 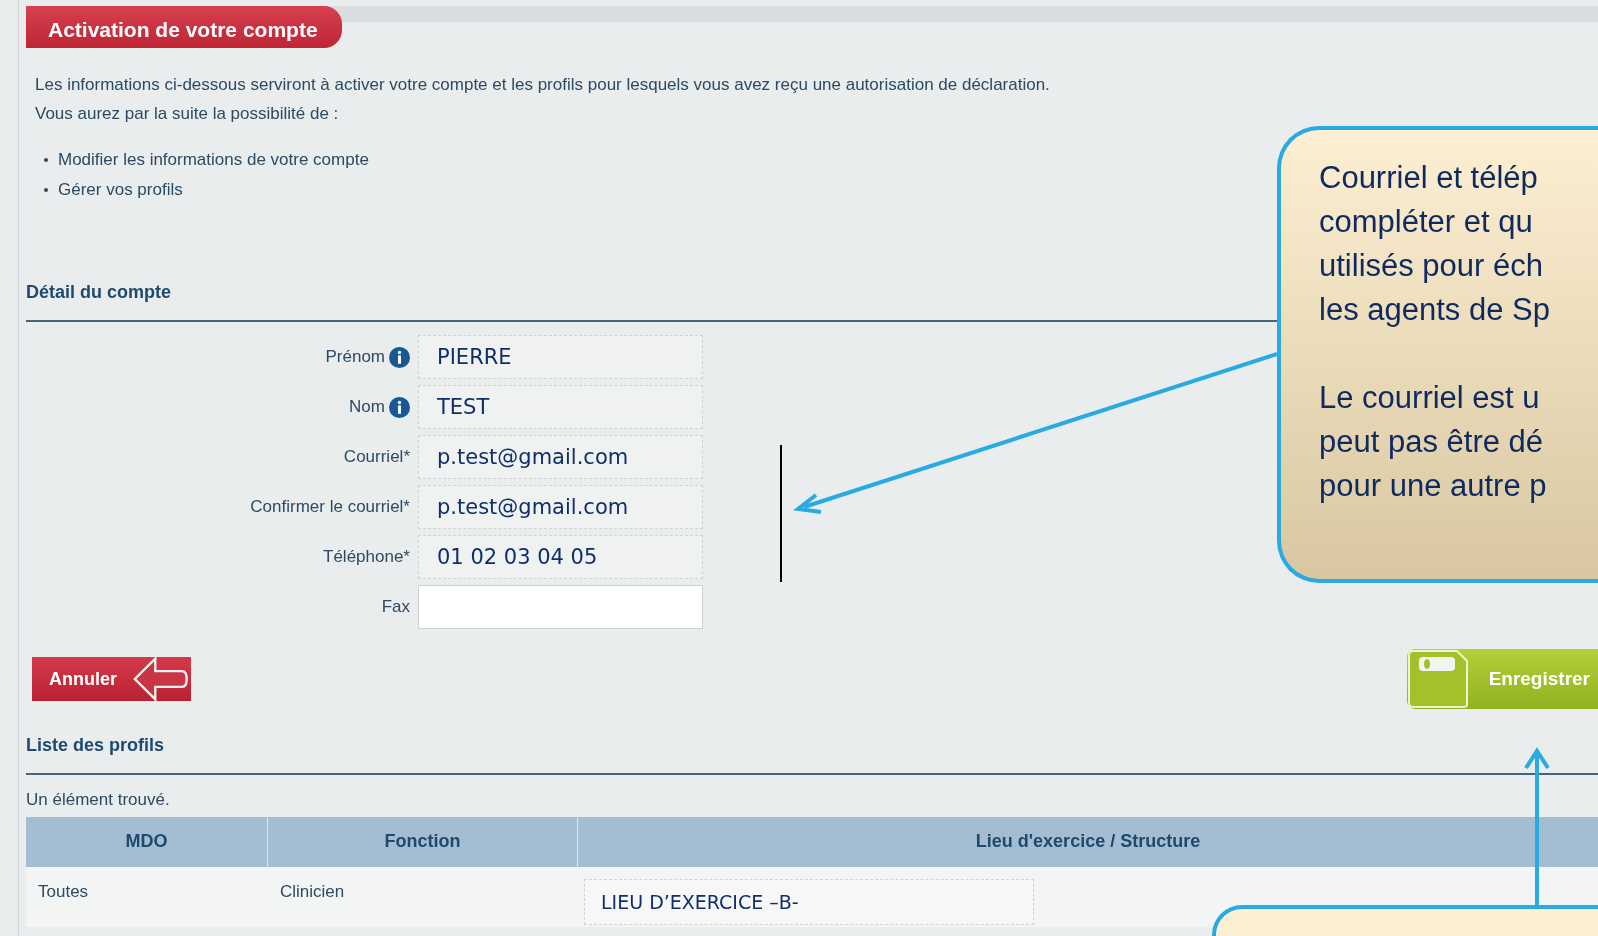 I want to click on page-title: Activation de votre compte, so click(x=184, y=27).